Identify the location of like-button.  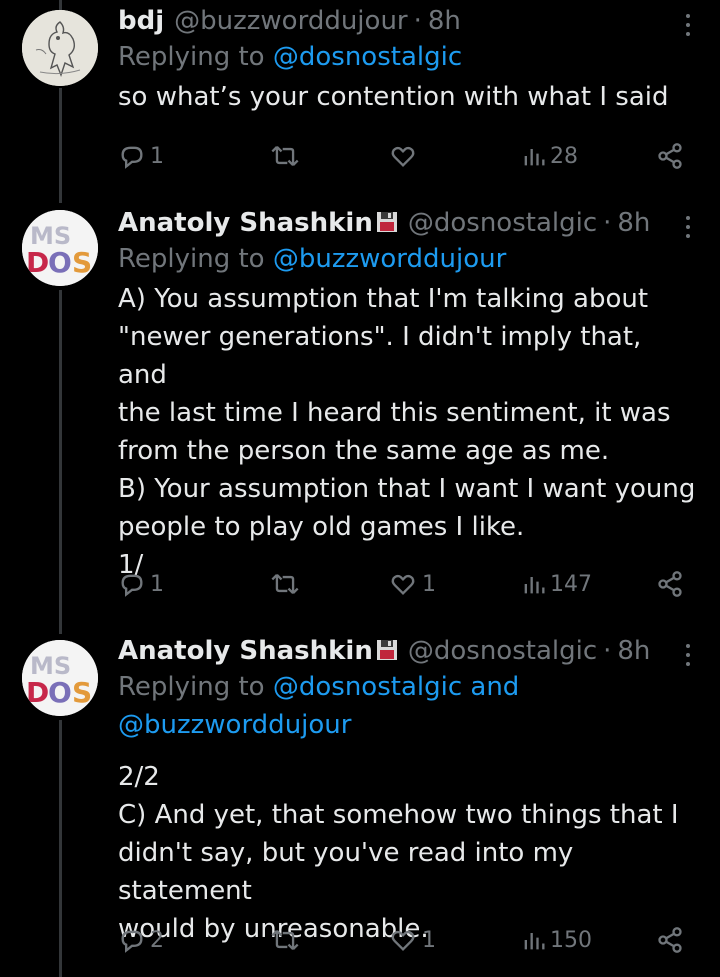
(405, 156).